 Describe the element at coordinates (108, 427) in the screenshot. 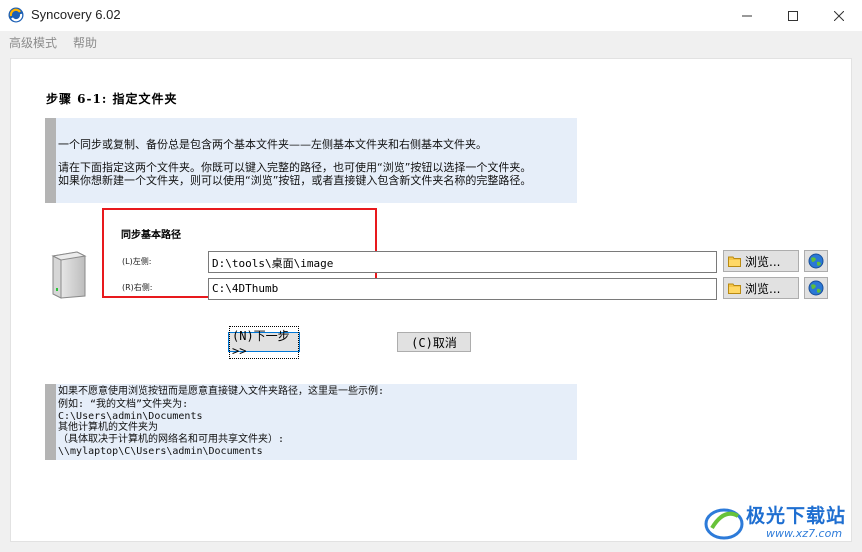

I see `example-line: 其他计算机的文件夹为` at that location.